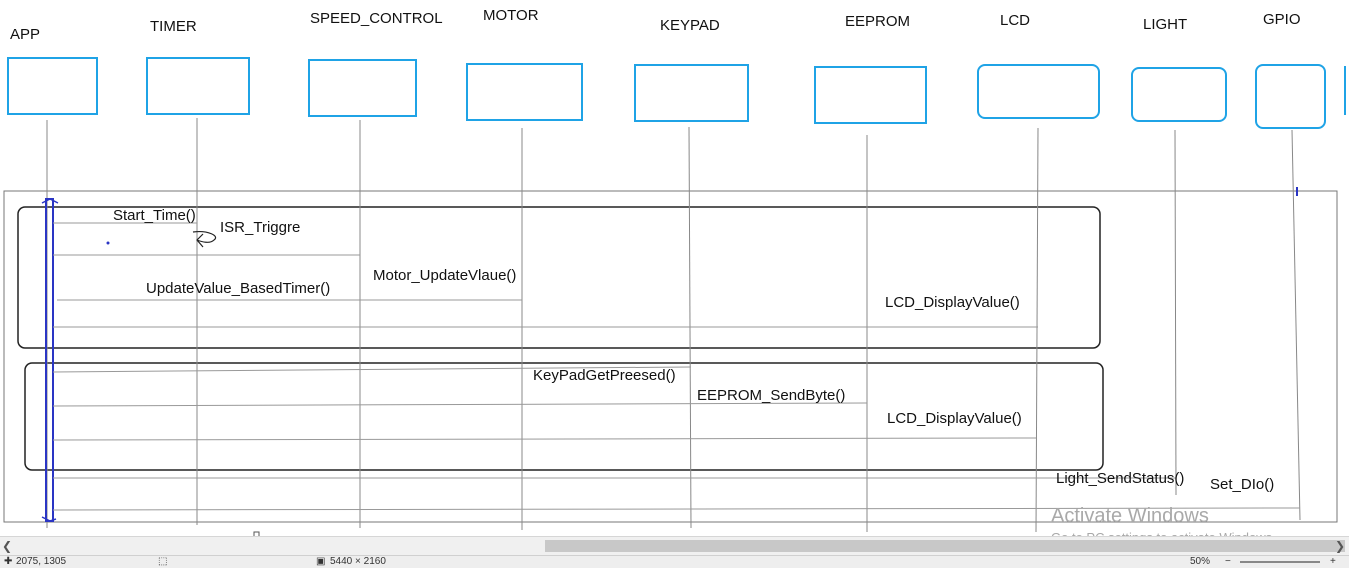  Describe the element at coordinates (1333, 562) in the screenshot. I see `zoom-in-button: +` at that location.